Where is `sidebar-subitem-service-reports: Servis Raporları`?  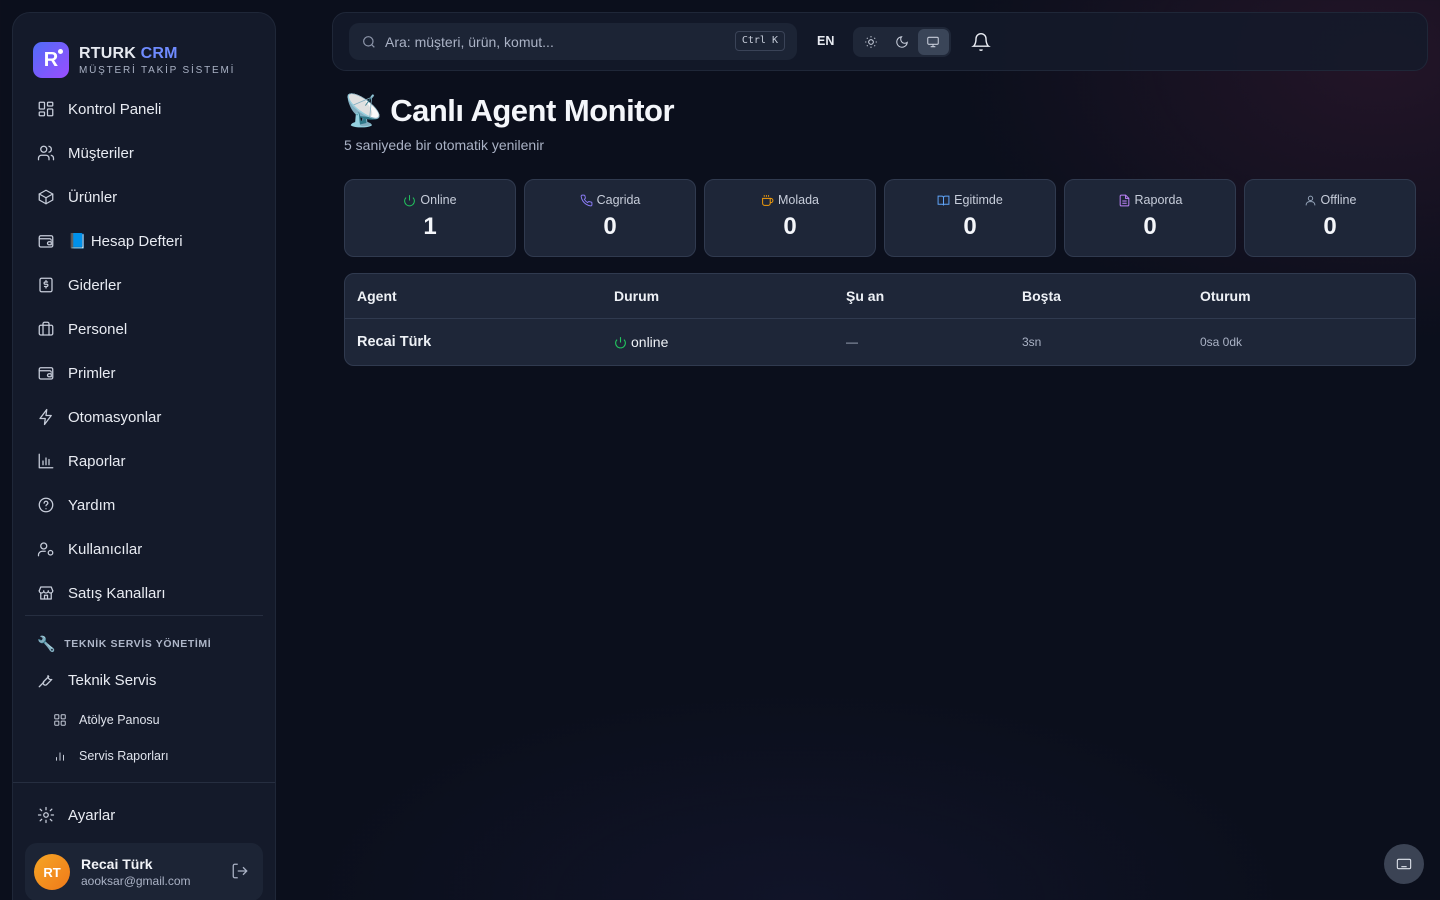
sidebar-subitem-service-reports: Servis Raporları is located at coordinates (144, 756).